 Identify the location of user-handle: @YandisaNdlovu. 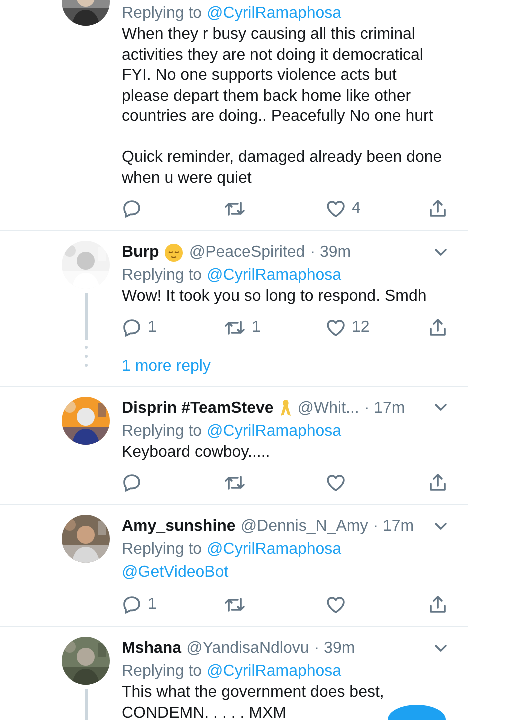
(248, 648).